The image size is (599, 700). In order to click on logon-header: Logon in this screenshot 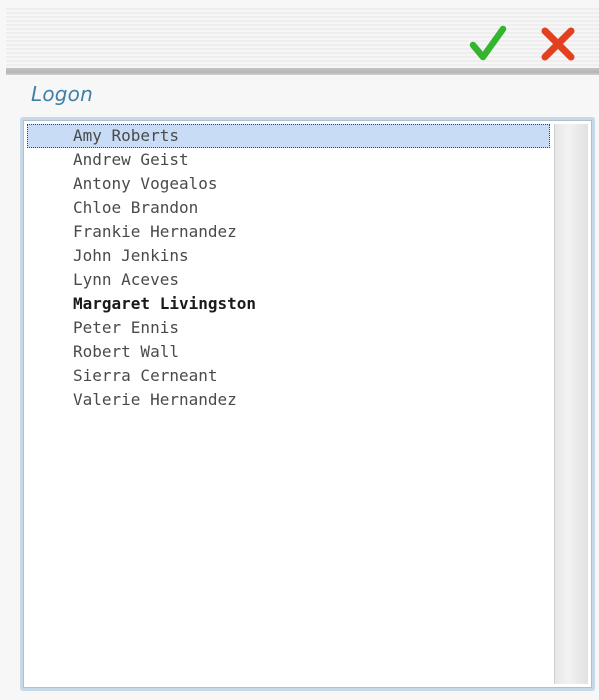, I will do `click(62, 94)`.